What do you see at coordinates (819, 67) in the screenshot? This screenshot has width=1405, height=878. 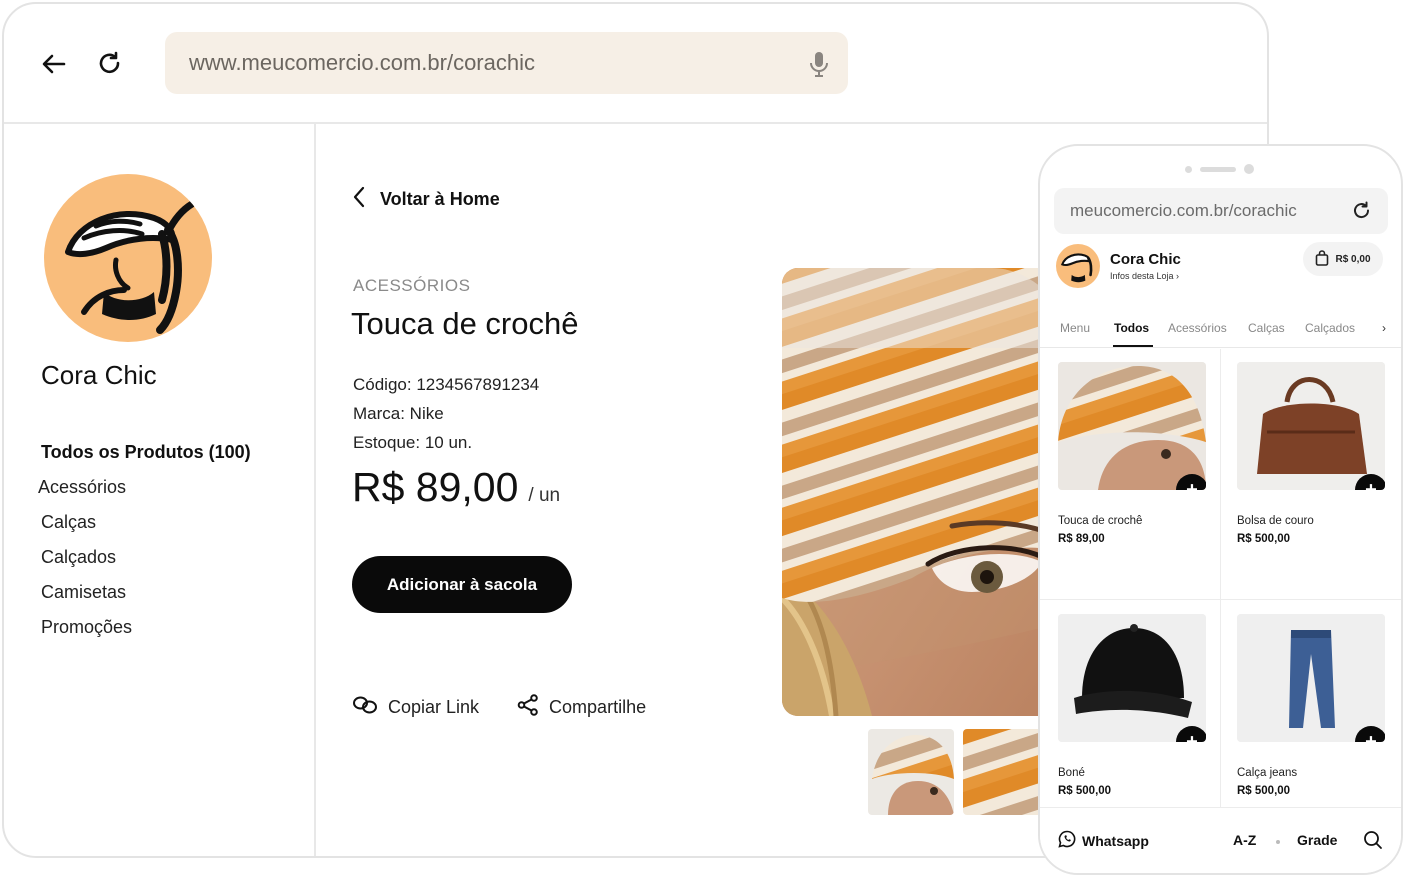 I see `microphone-icon` at bounding box center [819, 67].